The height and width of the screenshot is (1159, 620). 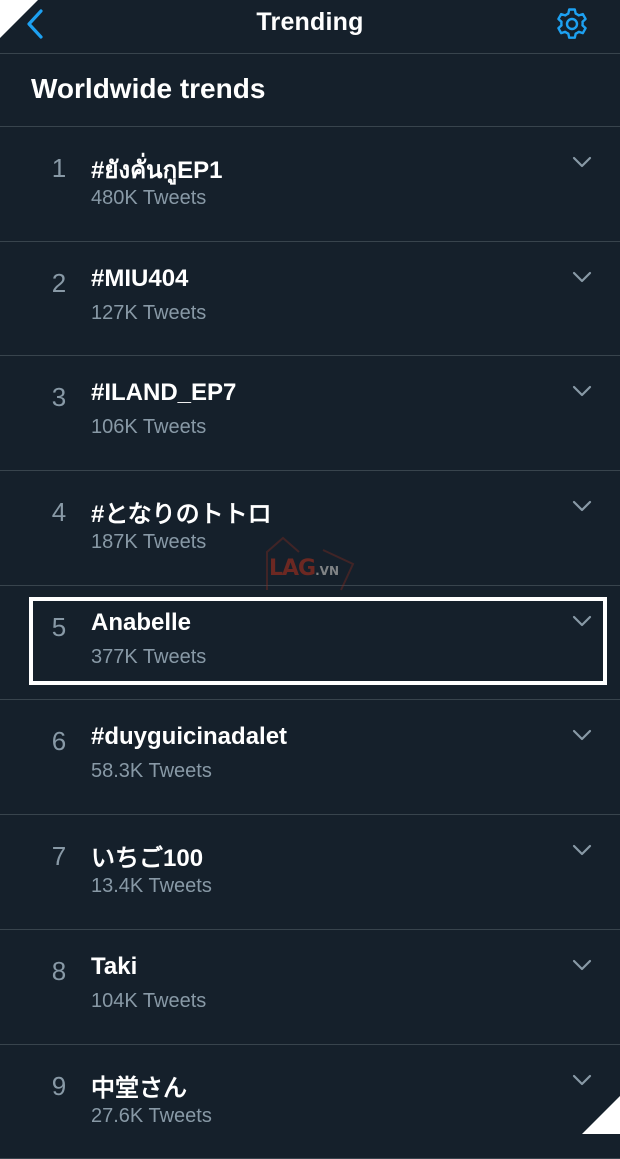 What do you see at coordinates (148, 427) in the screenshot?
I see `trend-tweet-count: 106K Tweets` at bounding box center [148, 427].